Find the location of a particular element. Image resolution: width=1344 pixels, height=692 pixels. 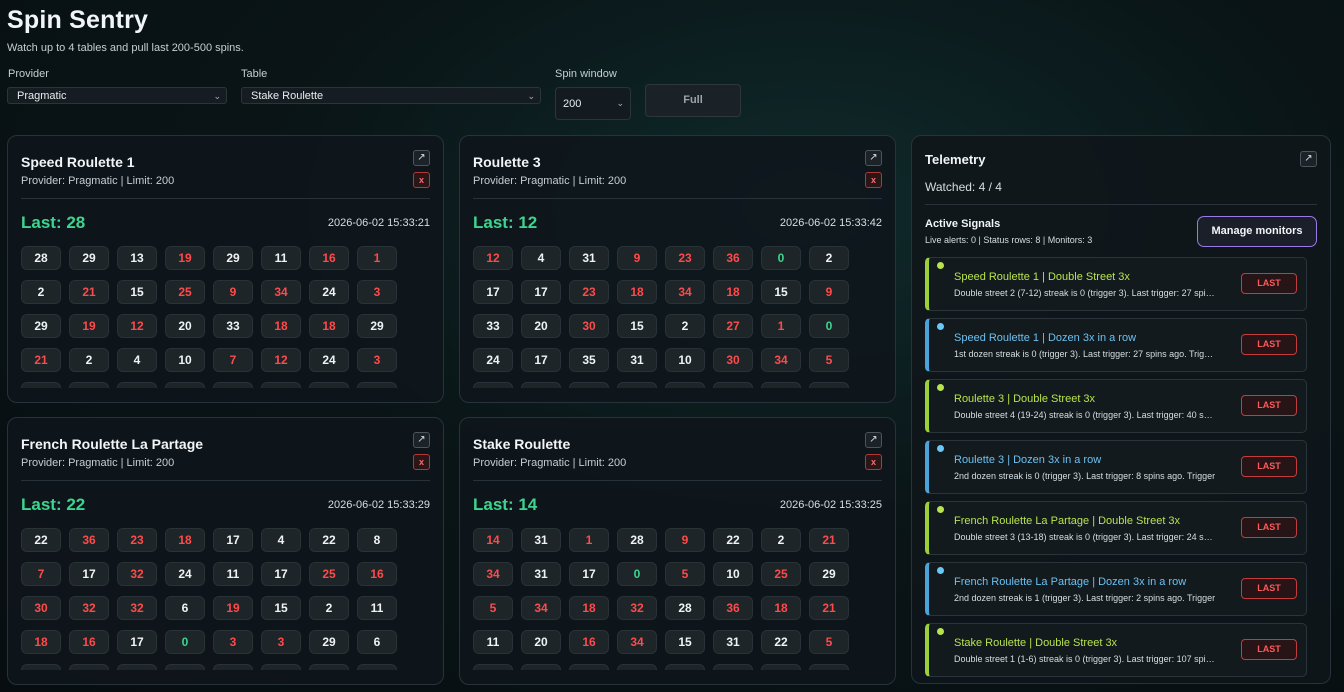

spin-chip: 21 is located at coordinates (89, 292).